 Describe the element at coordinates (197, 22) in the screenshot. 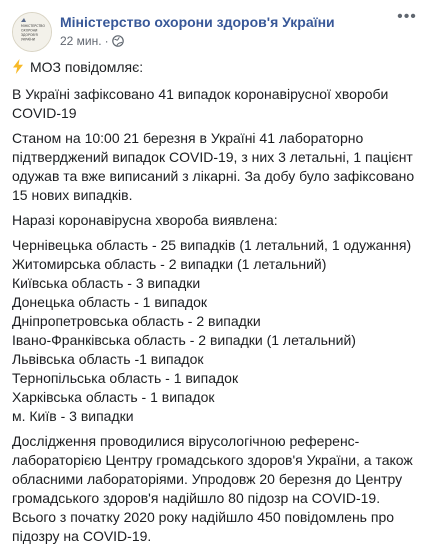

I see `page-name-link: Міністерство охорони здоров'я України` at that location.